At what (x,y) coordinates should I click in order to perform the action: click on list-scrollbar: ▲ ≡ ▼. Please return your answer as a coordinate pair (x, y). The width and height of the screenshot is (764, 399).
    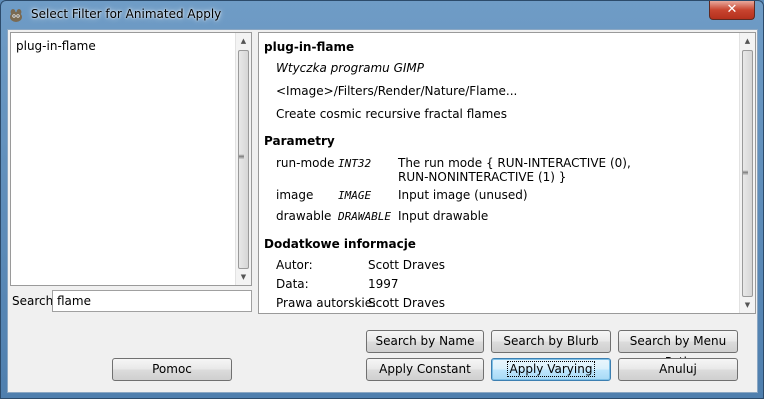
    Looking at the image, I should click on (243, 159).